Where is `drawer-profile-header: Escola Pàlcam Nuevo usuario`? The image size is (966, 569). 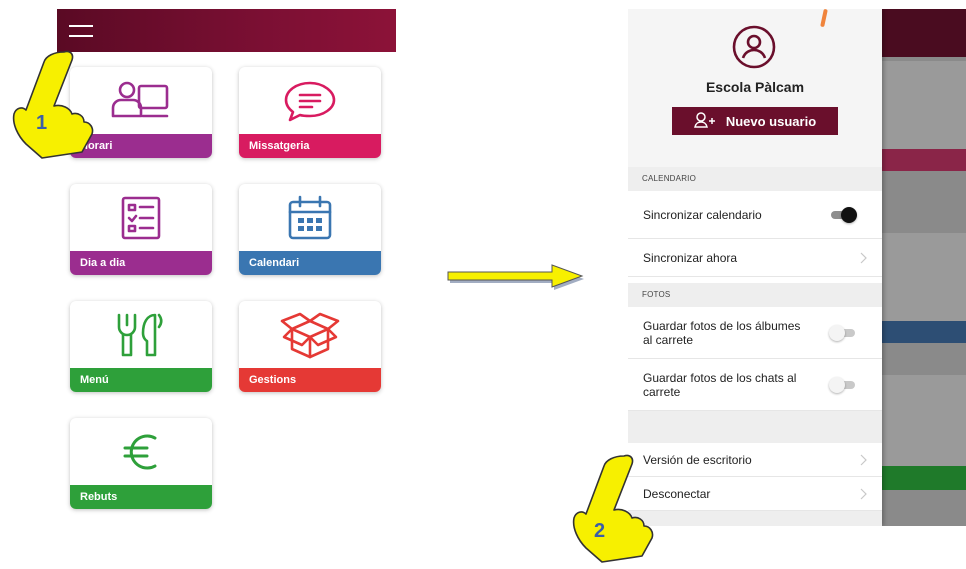 drawer-profile-header: Escola Pàlcam Nuevo usuario is located at coordinates (755, 88).